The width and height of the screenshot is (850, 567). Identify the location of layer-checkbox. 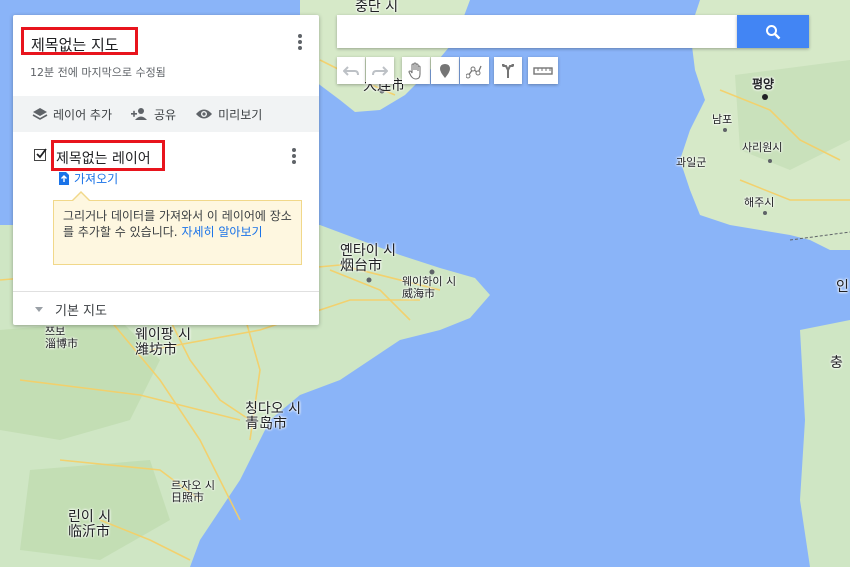
(40, 154).